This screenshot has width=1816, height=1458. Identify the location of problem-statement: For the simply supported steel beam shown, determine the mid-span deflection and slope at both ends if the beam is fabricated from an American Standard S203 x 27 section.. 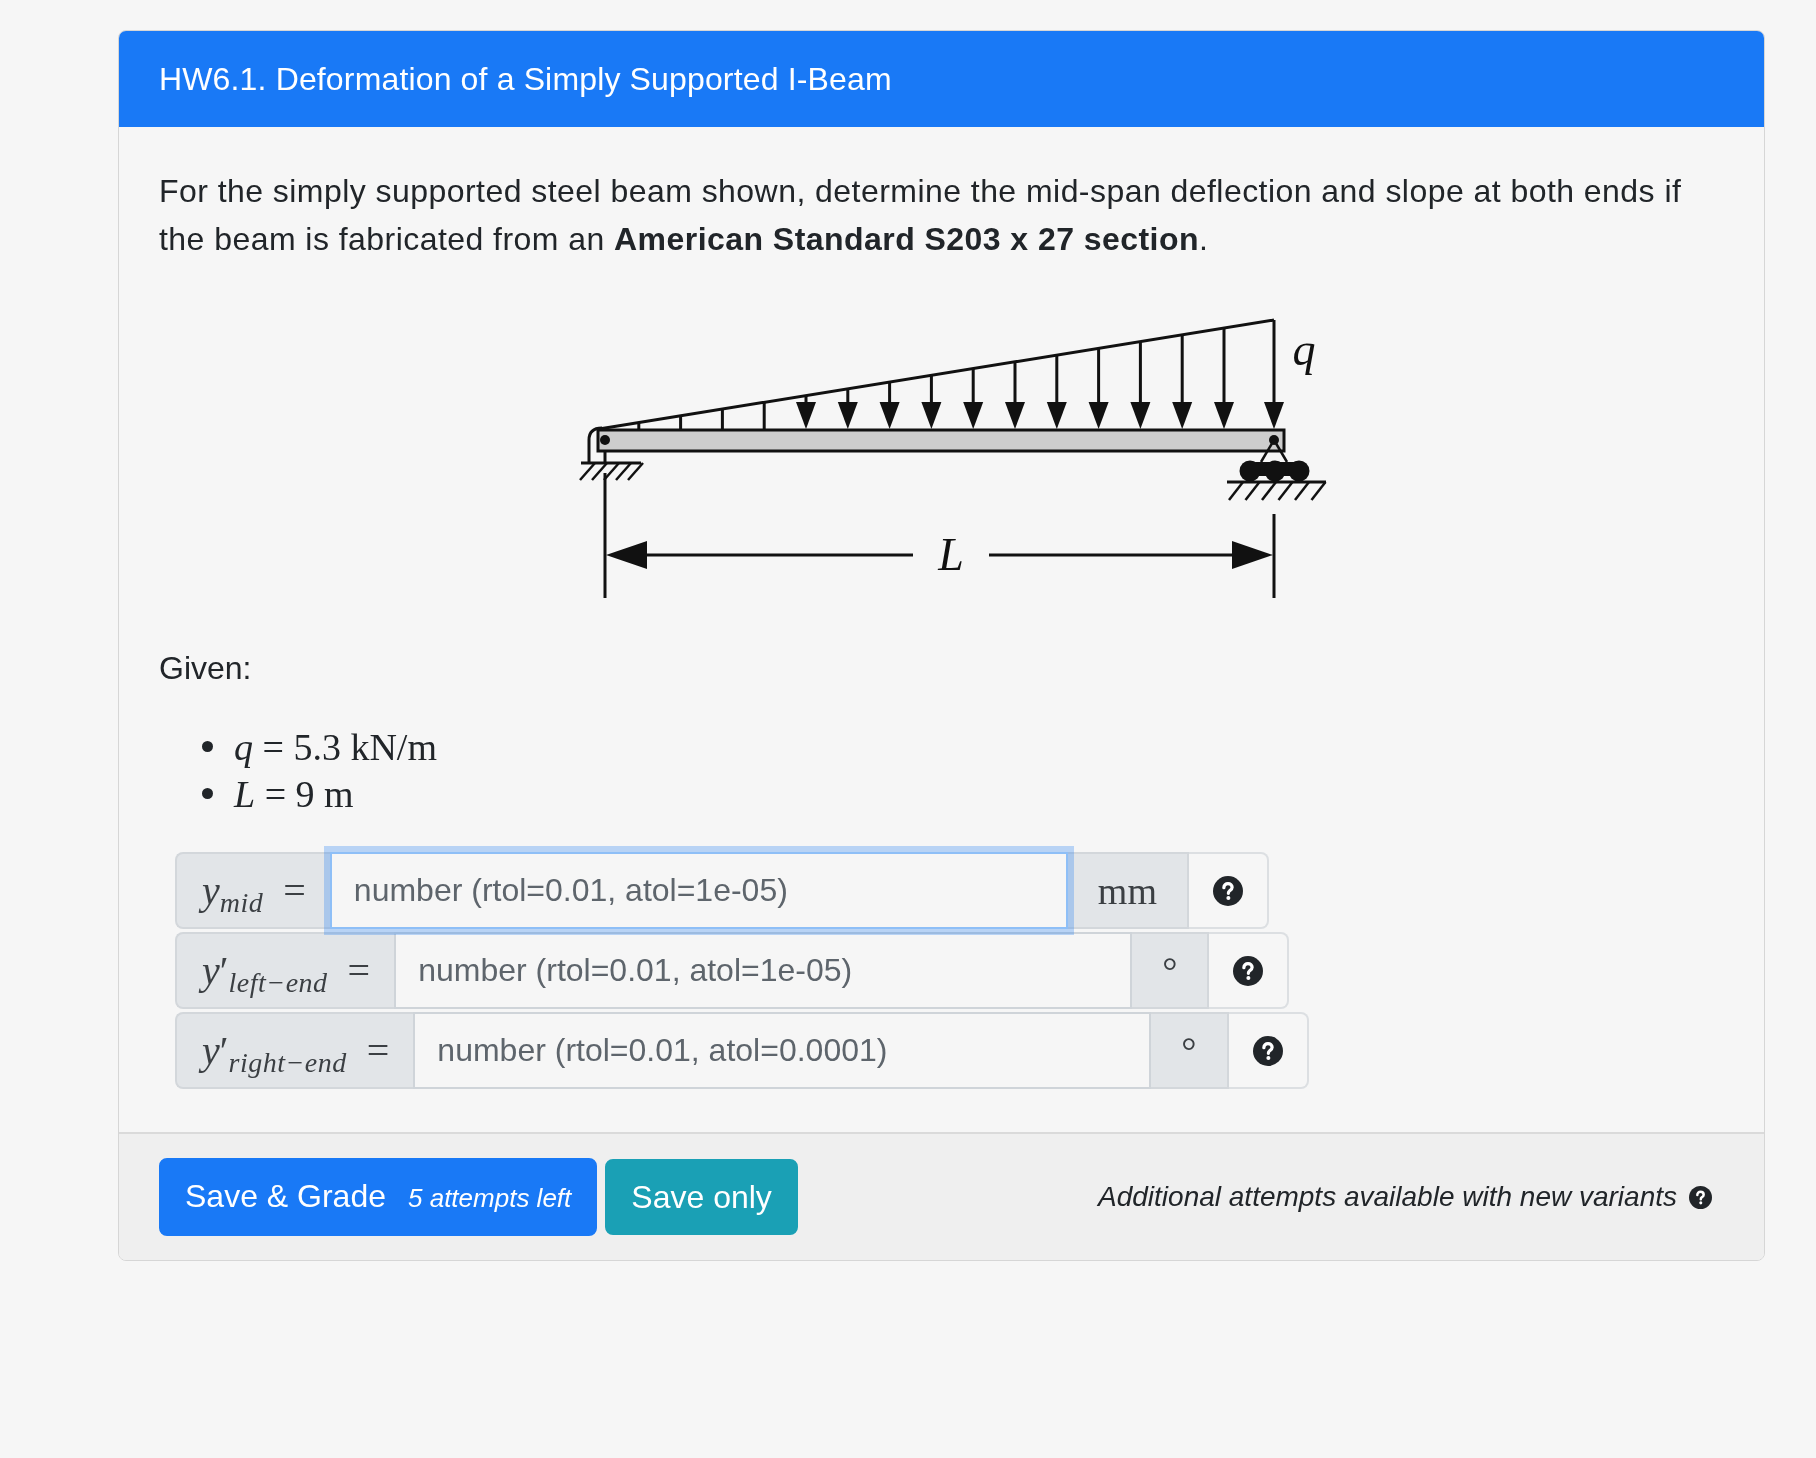
(921, 215).